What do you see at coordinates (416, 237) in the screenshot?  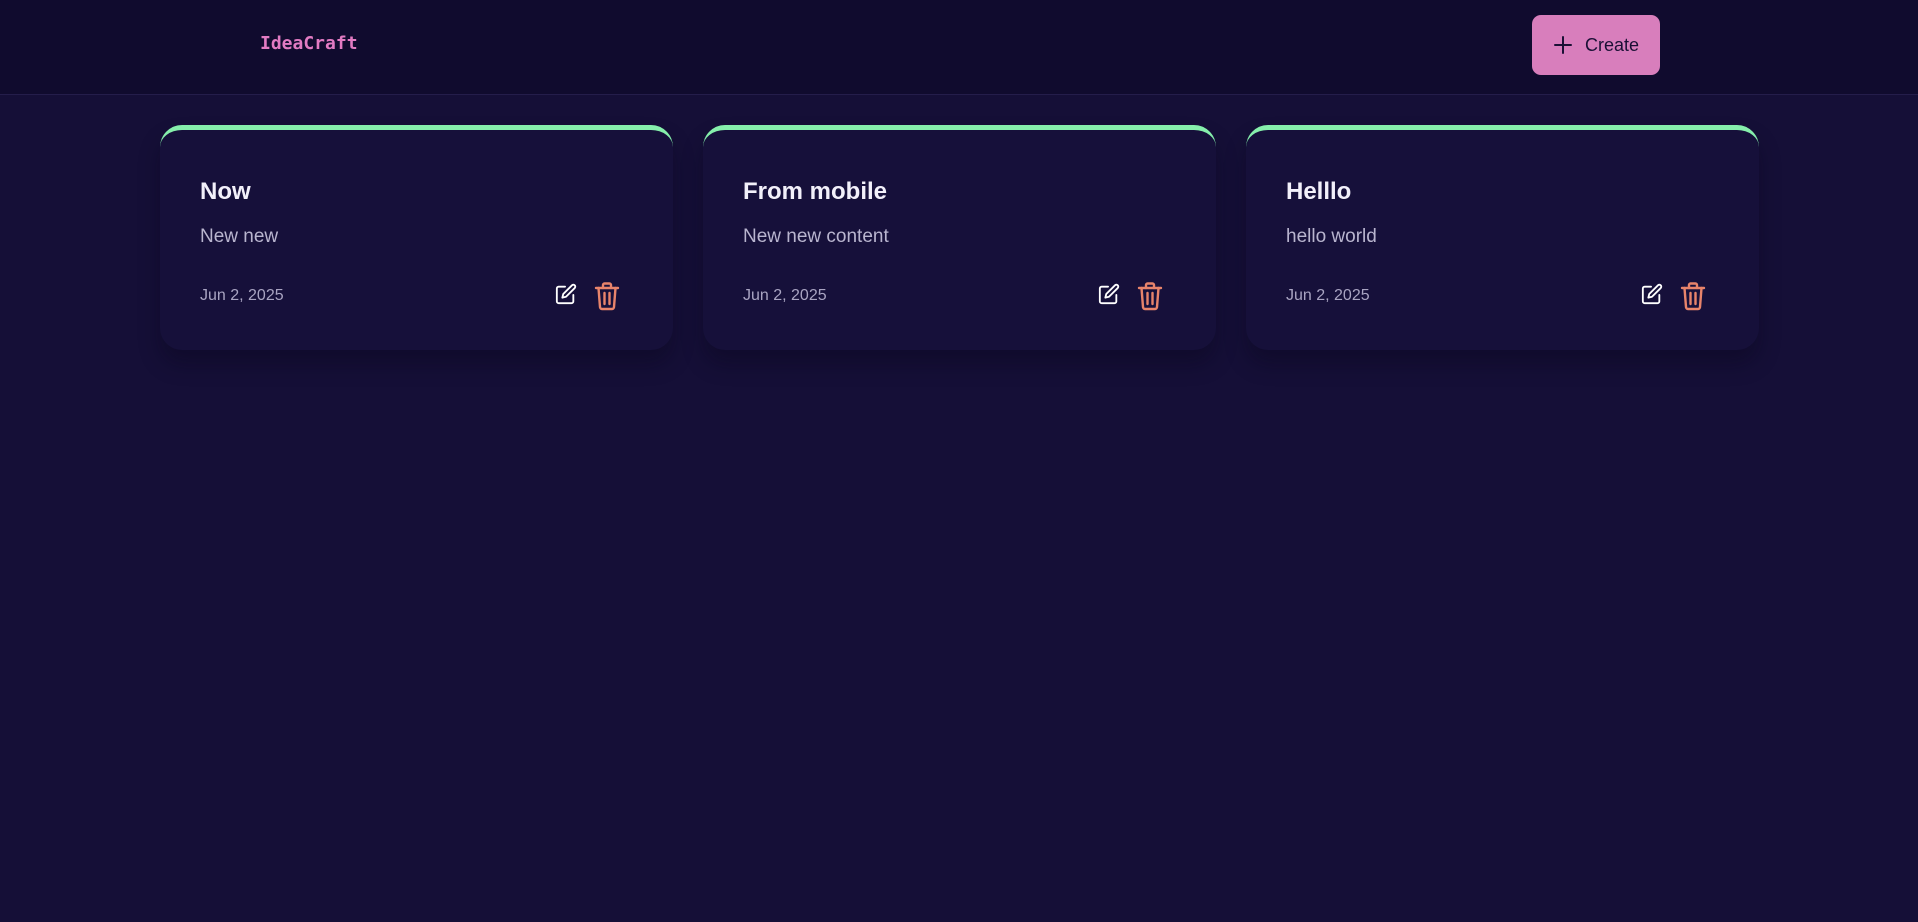 I see `note-card: Now New new Jun 2, 2025` at bounding box center [416, 237].